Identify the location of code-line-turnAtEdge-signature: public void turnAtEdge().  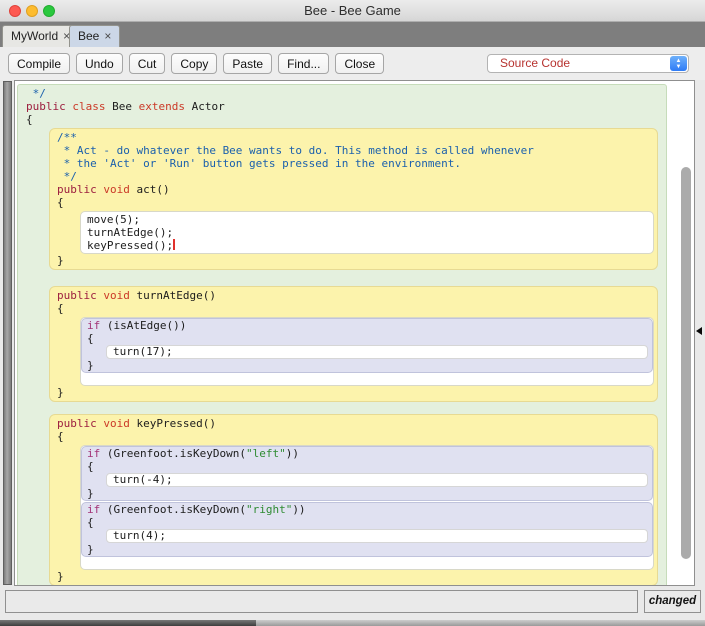
(357, 295).